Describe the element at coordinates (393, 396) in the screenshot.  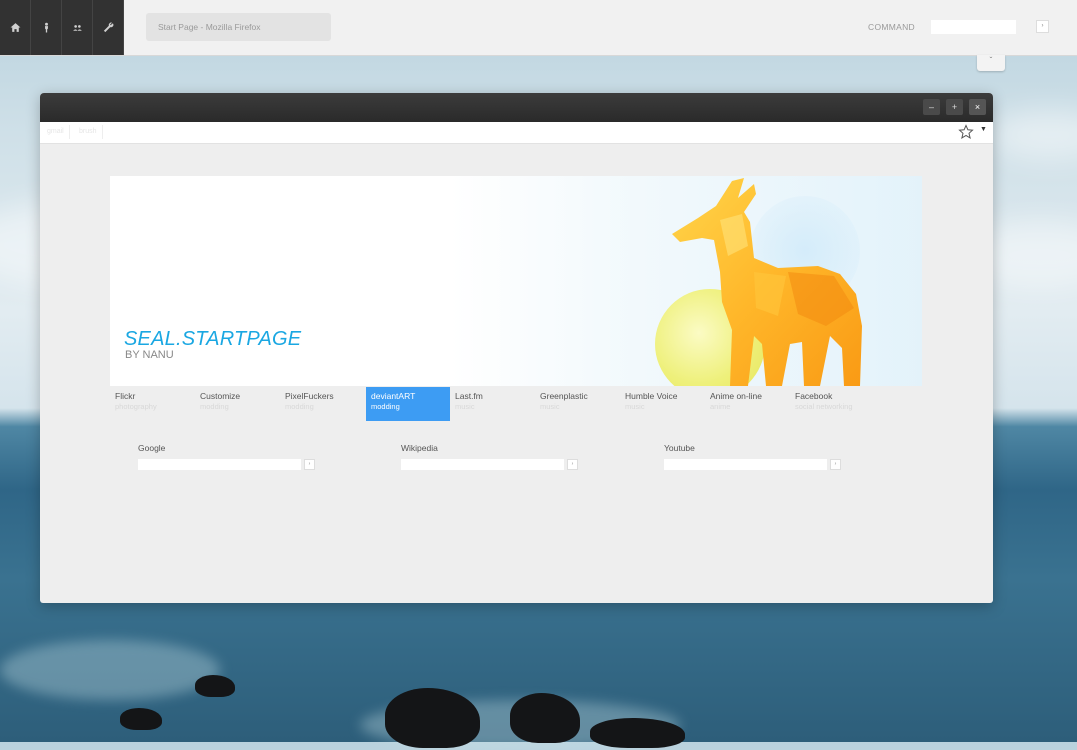
I see `link-title: deviantART` at that location.